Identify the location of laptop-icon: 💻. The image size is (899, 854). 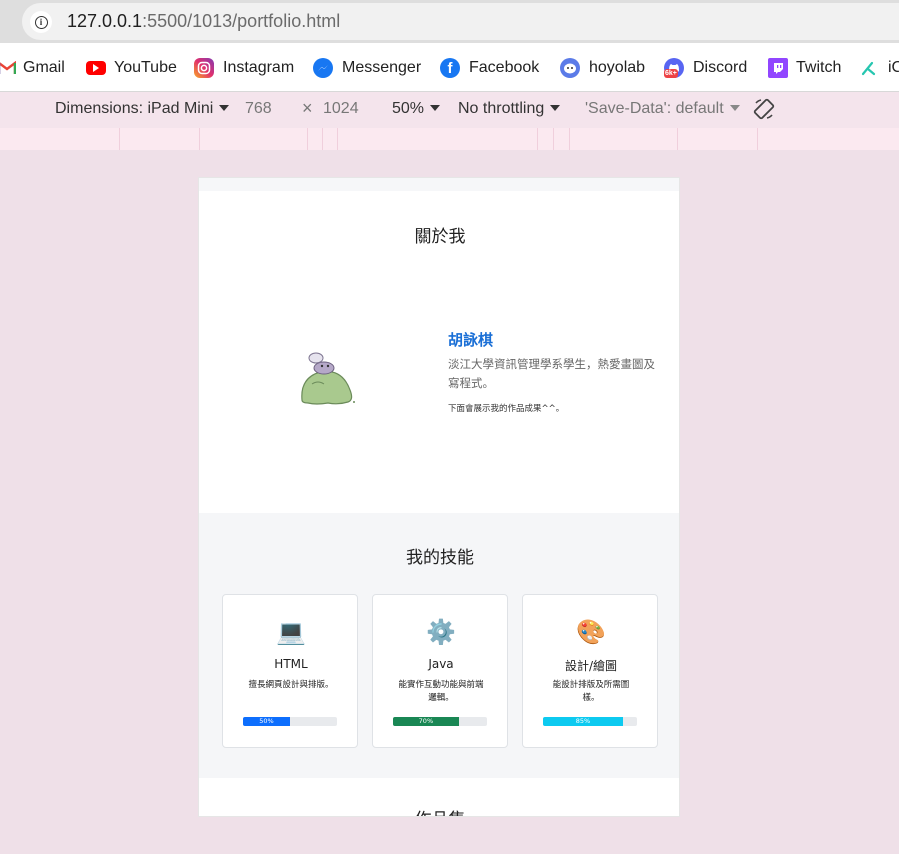
(291, 632).